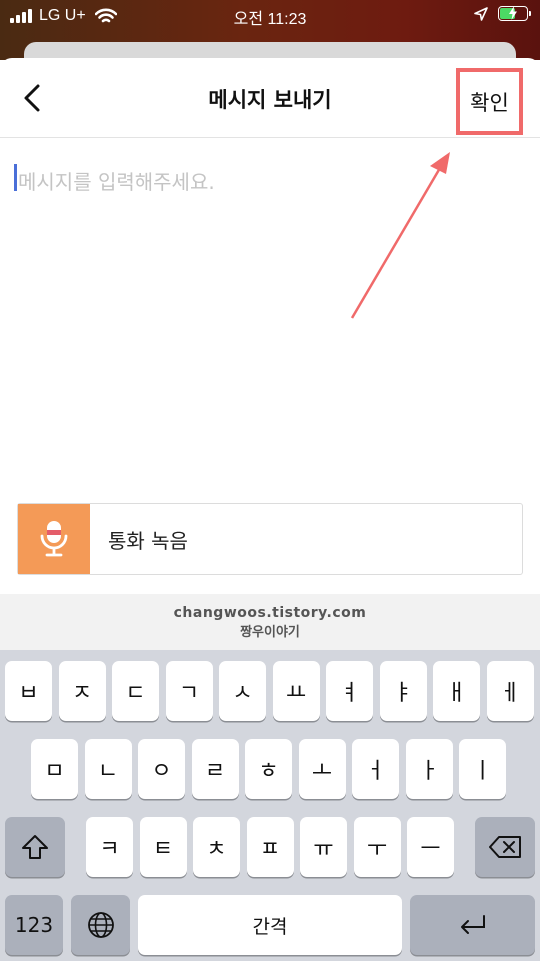  What do you see at coordinates (54, 771) in the screenshot?
I see `key-label: ㅁ` at bounding box center [54, 771].